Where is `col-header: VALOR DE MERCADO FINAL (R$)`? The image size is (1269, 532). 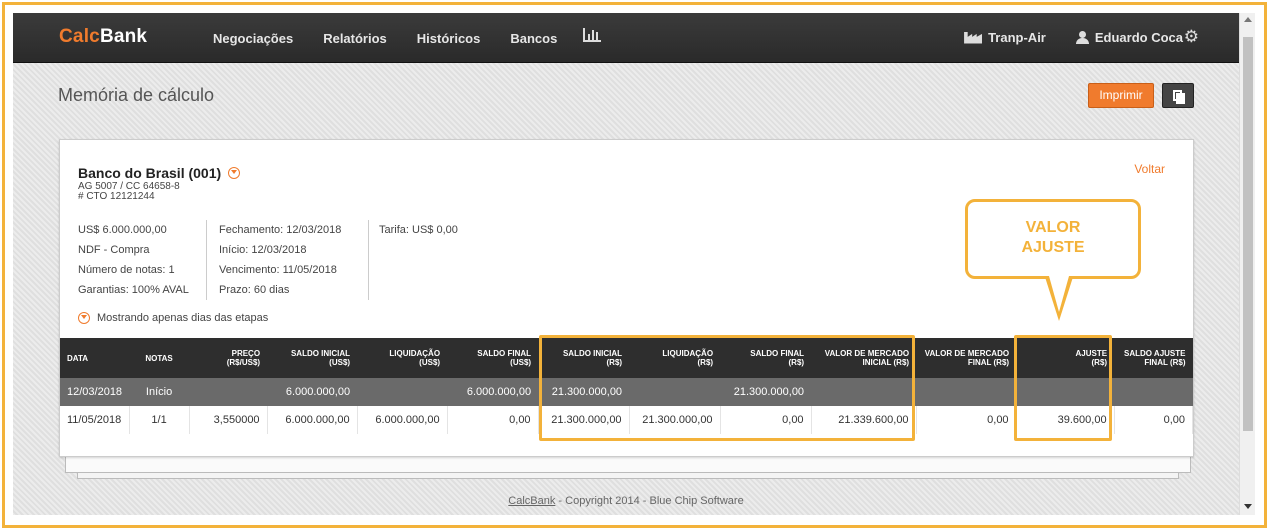 col-header: VALOR DE MERCADO FINAL (R$) is located at coordinates (966, 358).